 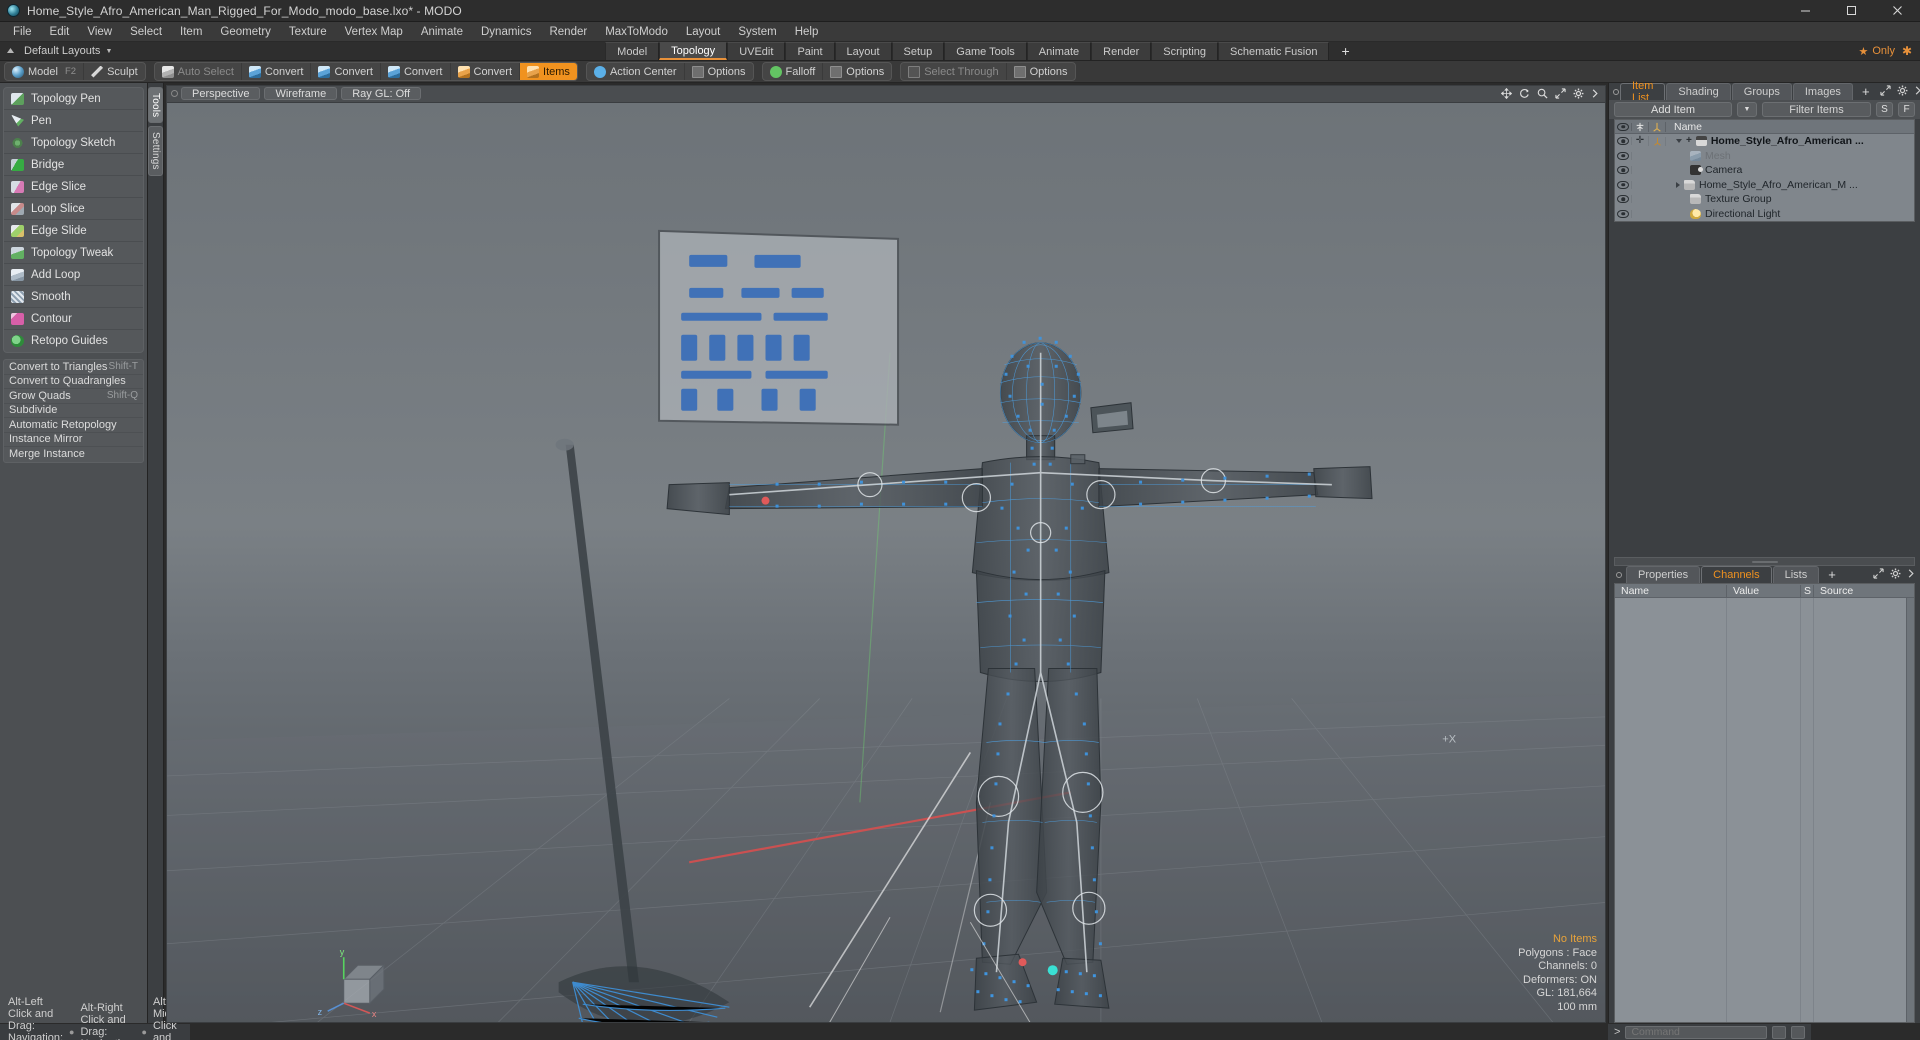 I want to click on menu-view: View, so click(x=99, y=32).